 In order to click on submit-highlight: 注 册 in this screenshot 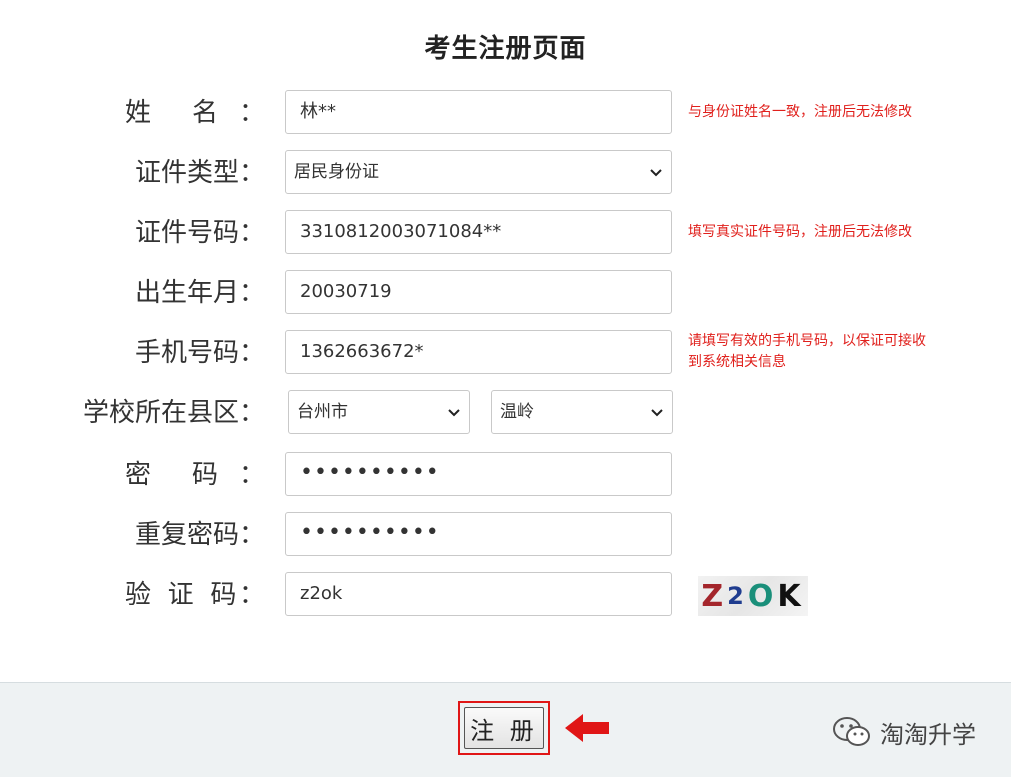, I will do `click(504, 728)`.